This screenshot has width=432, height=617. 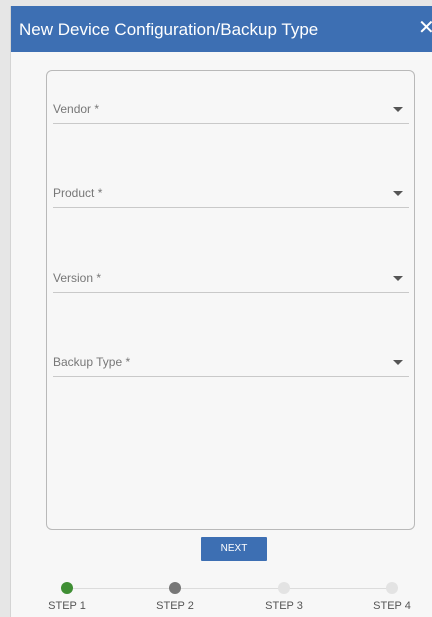 What do you see at coordinates (284, 588) in the screenshot?
I see `step-3-dot` at bounding box center [284, 588].